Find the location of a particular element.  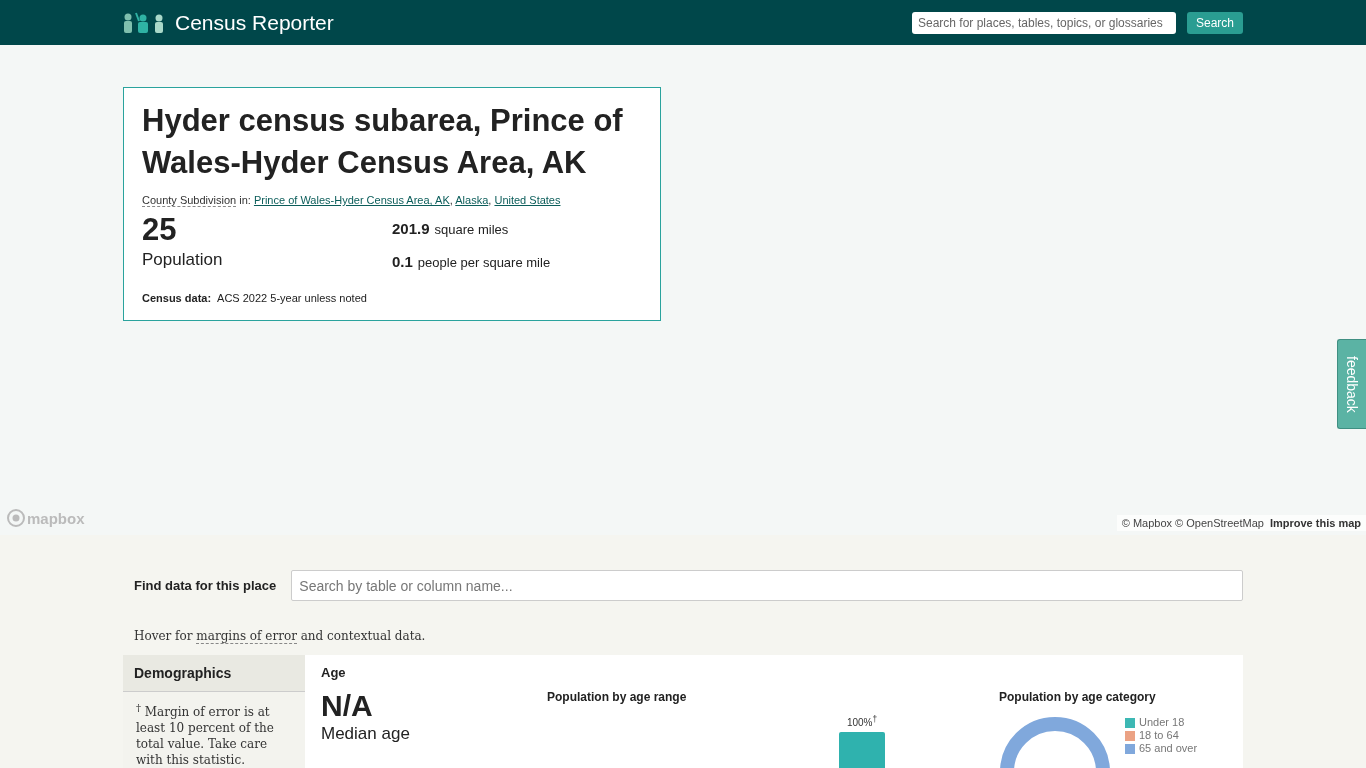

median-age-label: Median age is located at coordinates (366, 734).